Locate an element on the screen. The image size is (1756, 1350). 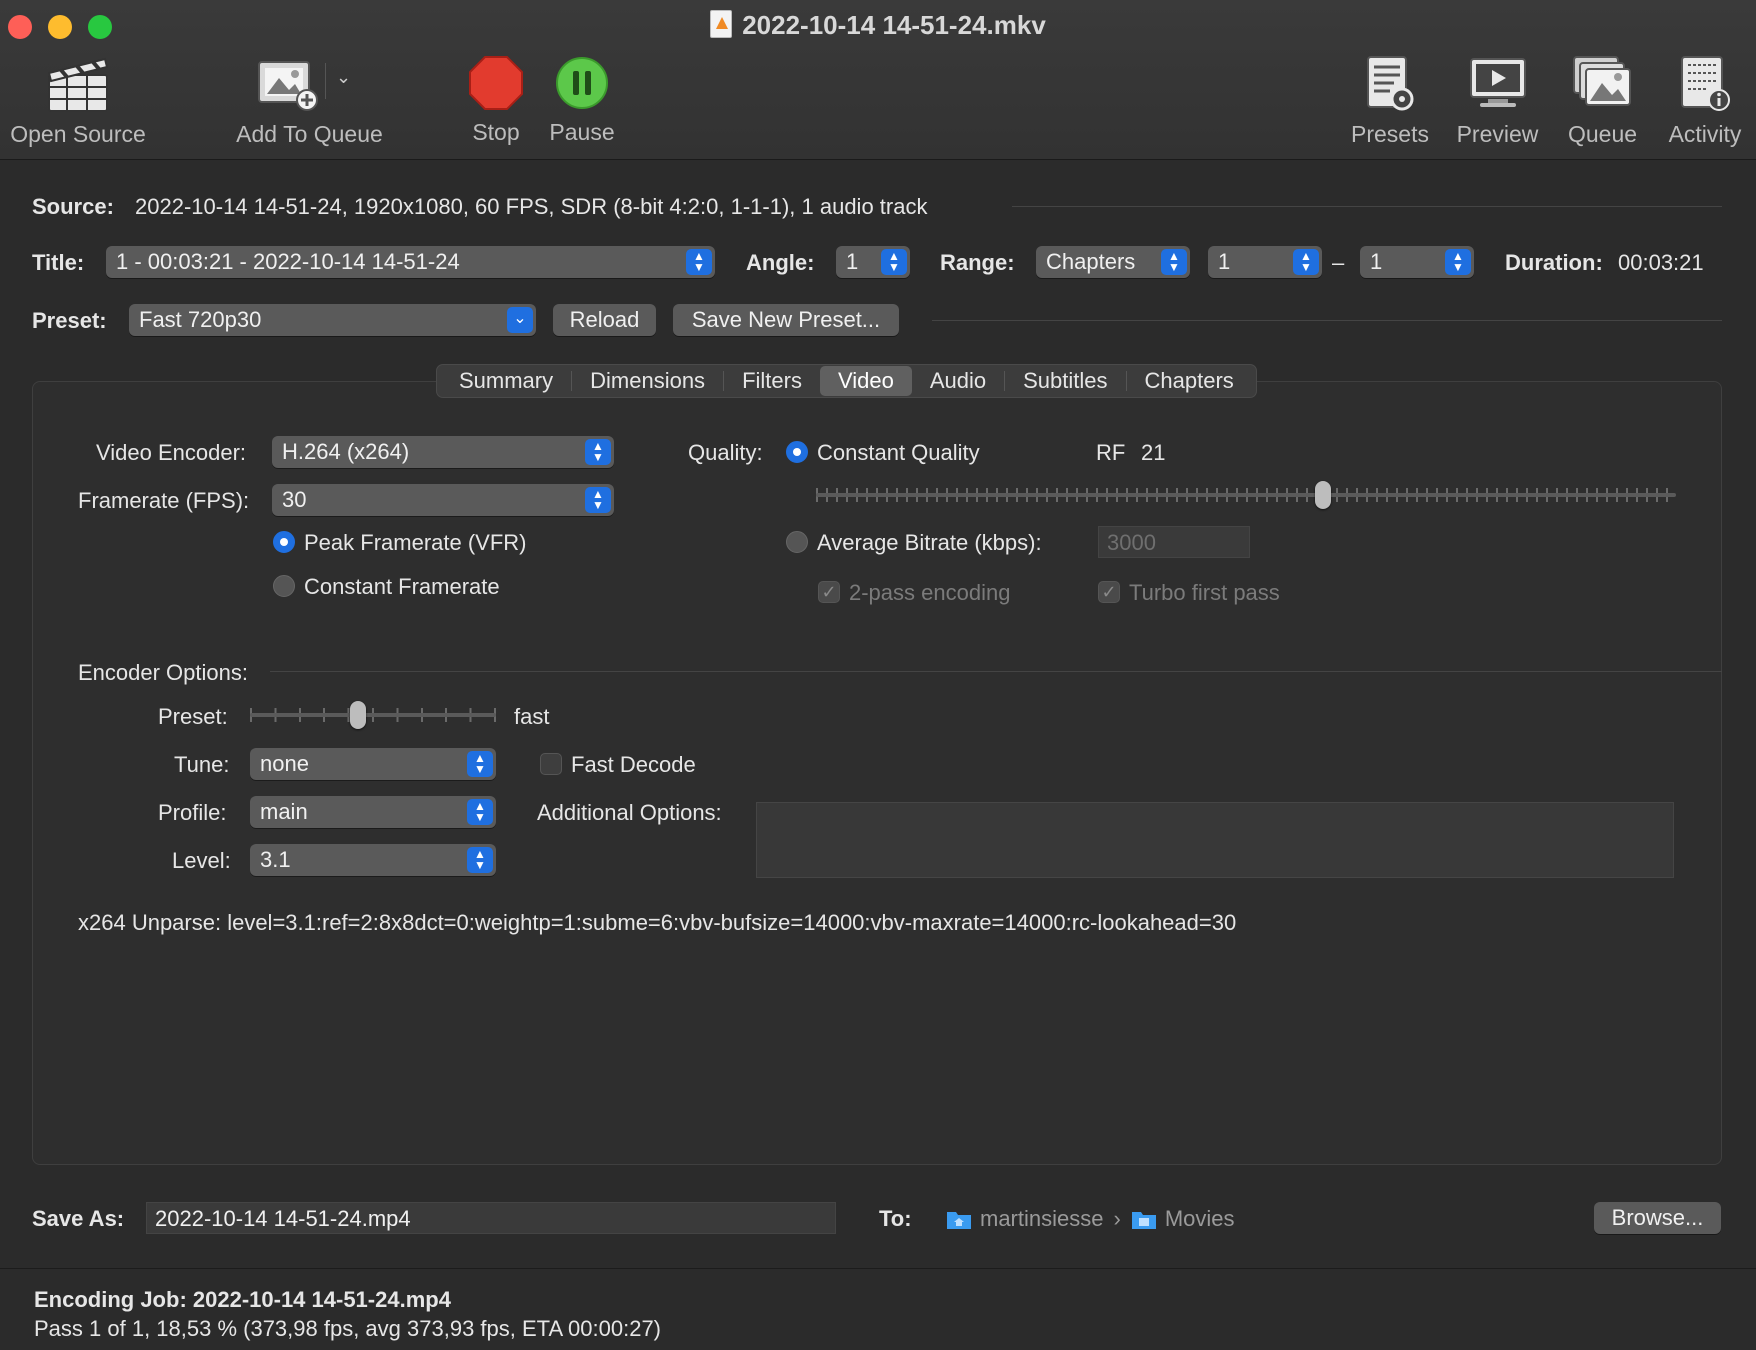
constant-quality-radio is located at coordinates (797, 452).